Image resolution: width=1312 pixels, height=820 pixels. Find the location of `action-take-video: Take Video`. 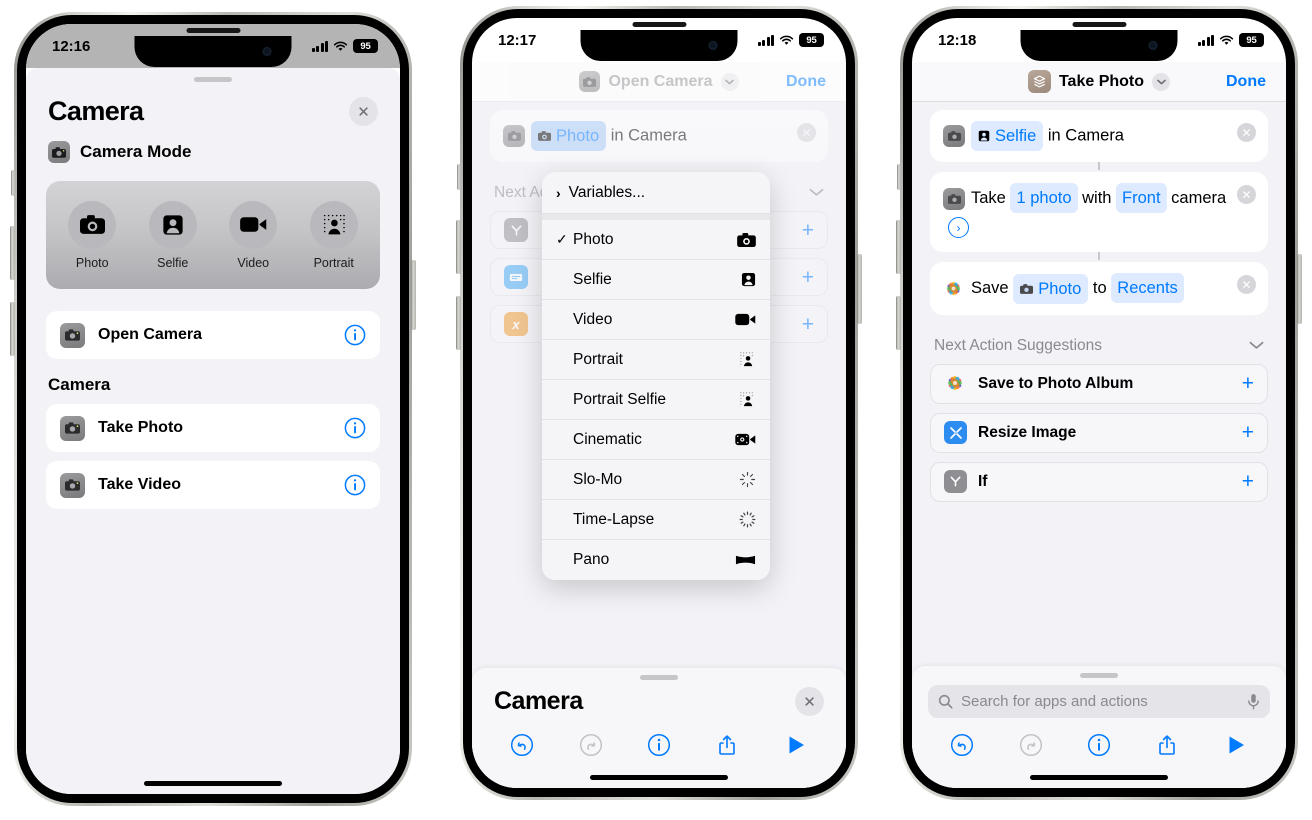

action-take-video: Take Video is located at coordinates (213, 485).